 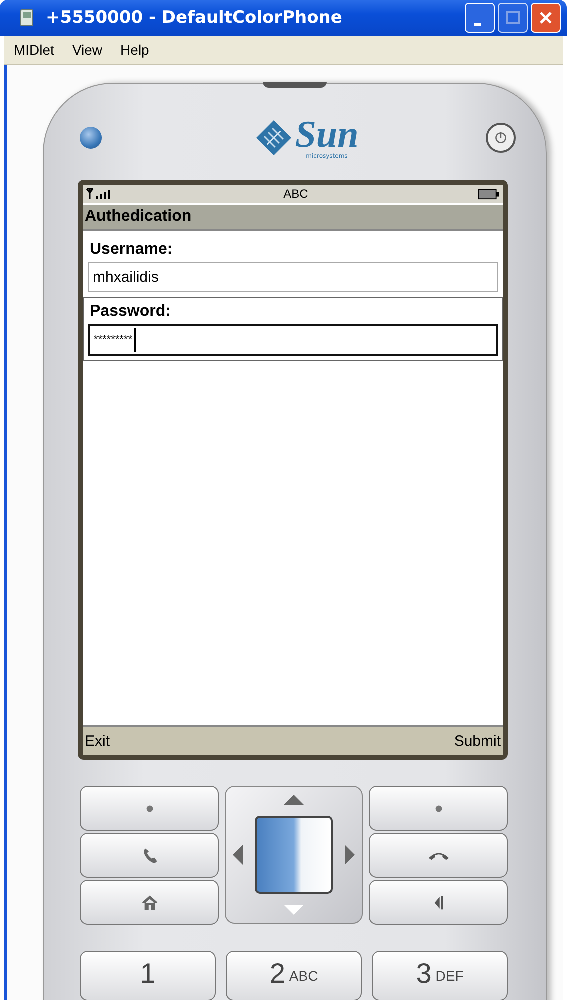 What do you see at coordinates (513, 18) in the screenshot?
I see `maximize-button` at bounding box center [513, 18].